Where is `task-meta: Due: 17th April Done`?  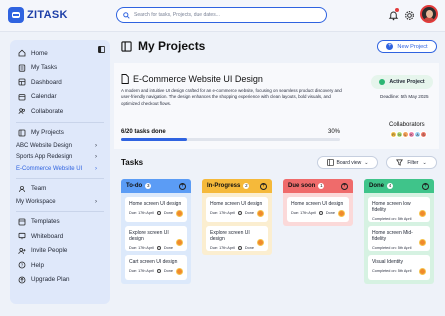
task-meta: Due: 17th April Done is located at coordinates (156, 213).